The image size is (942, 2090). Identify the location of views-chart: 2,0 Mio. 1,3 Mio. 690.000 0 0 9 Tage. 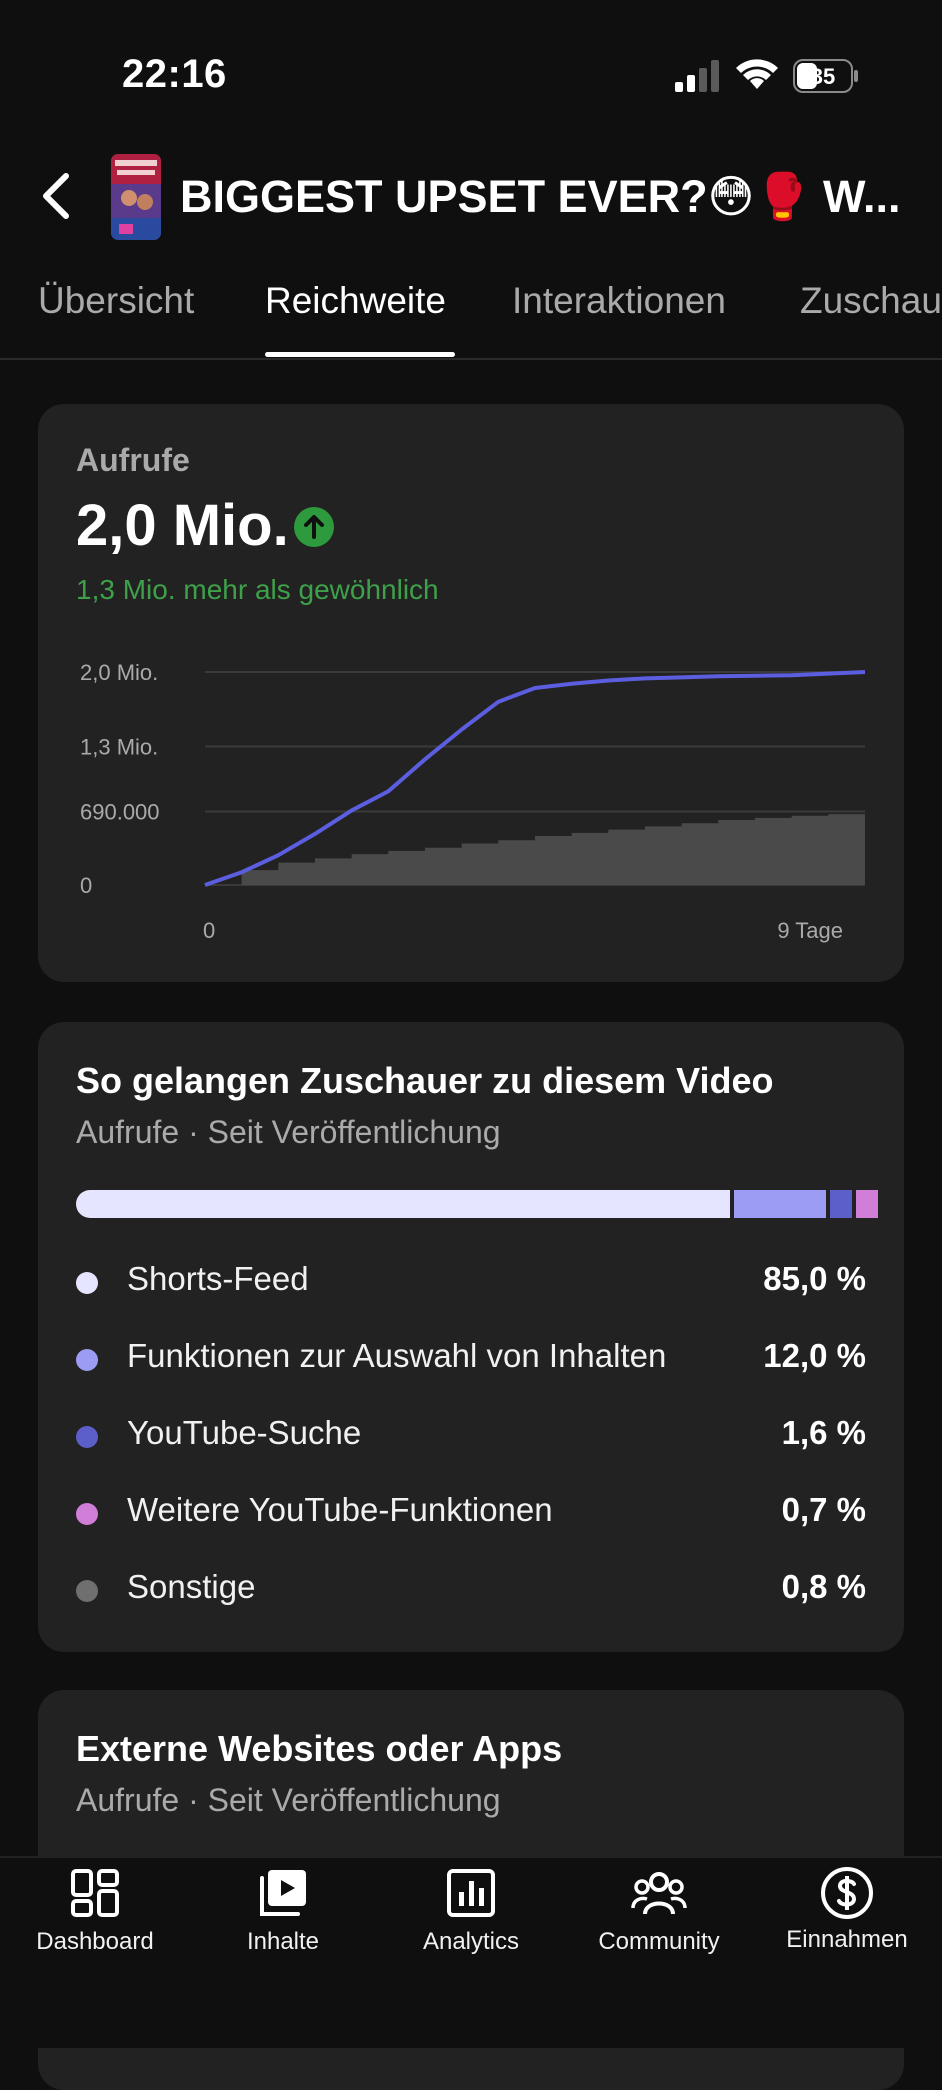
(473, 801).